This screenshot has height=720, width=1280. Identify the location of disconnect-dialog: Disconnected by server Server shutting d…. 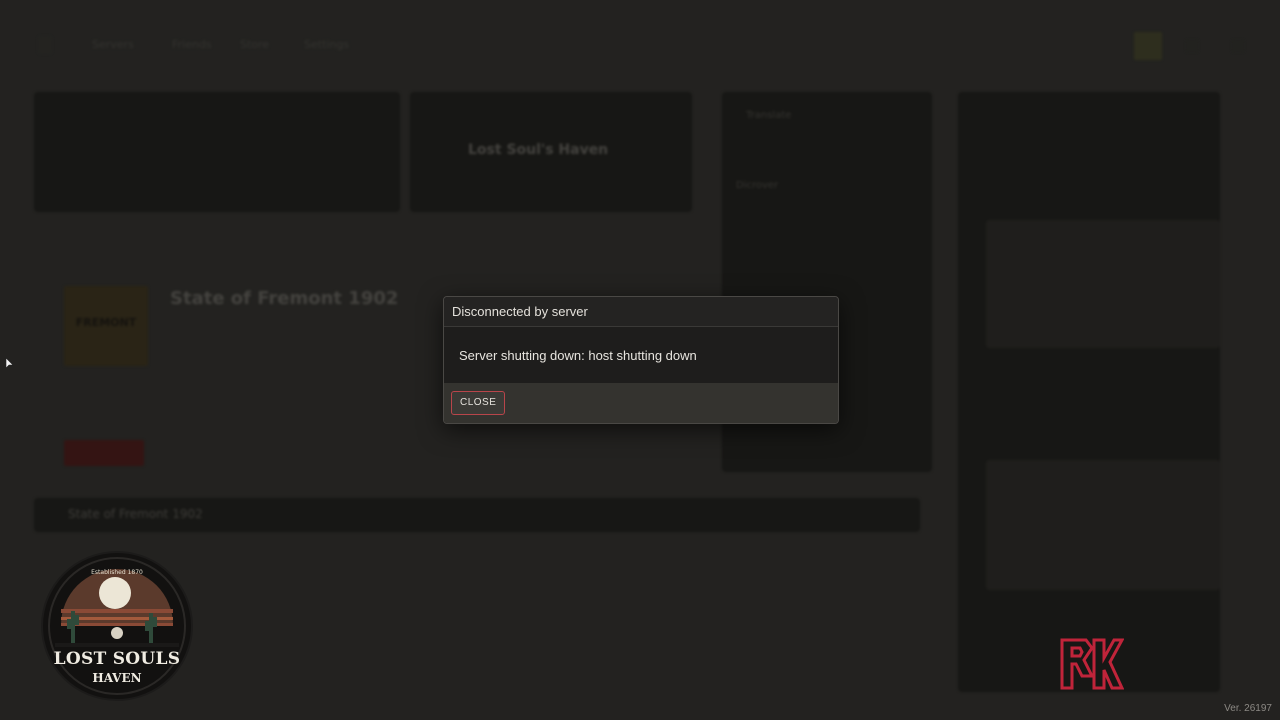
(641, 360).